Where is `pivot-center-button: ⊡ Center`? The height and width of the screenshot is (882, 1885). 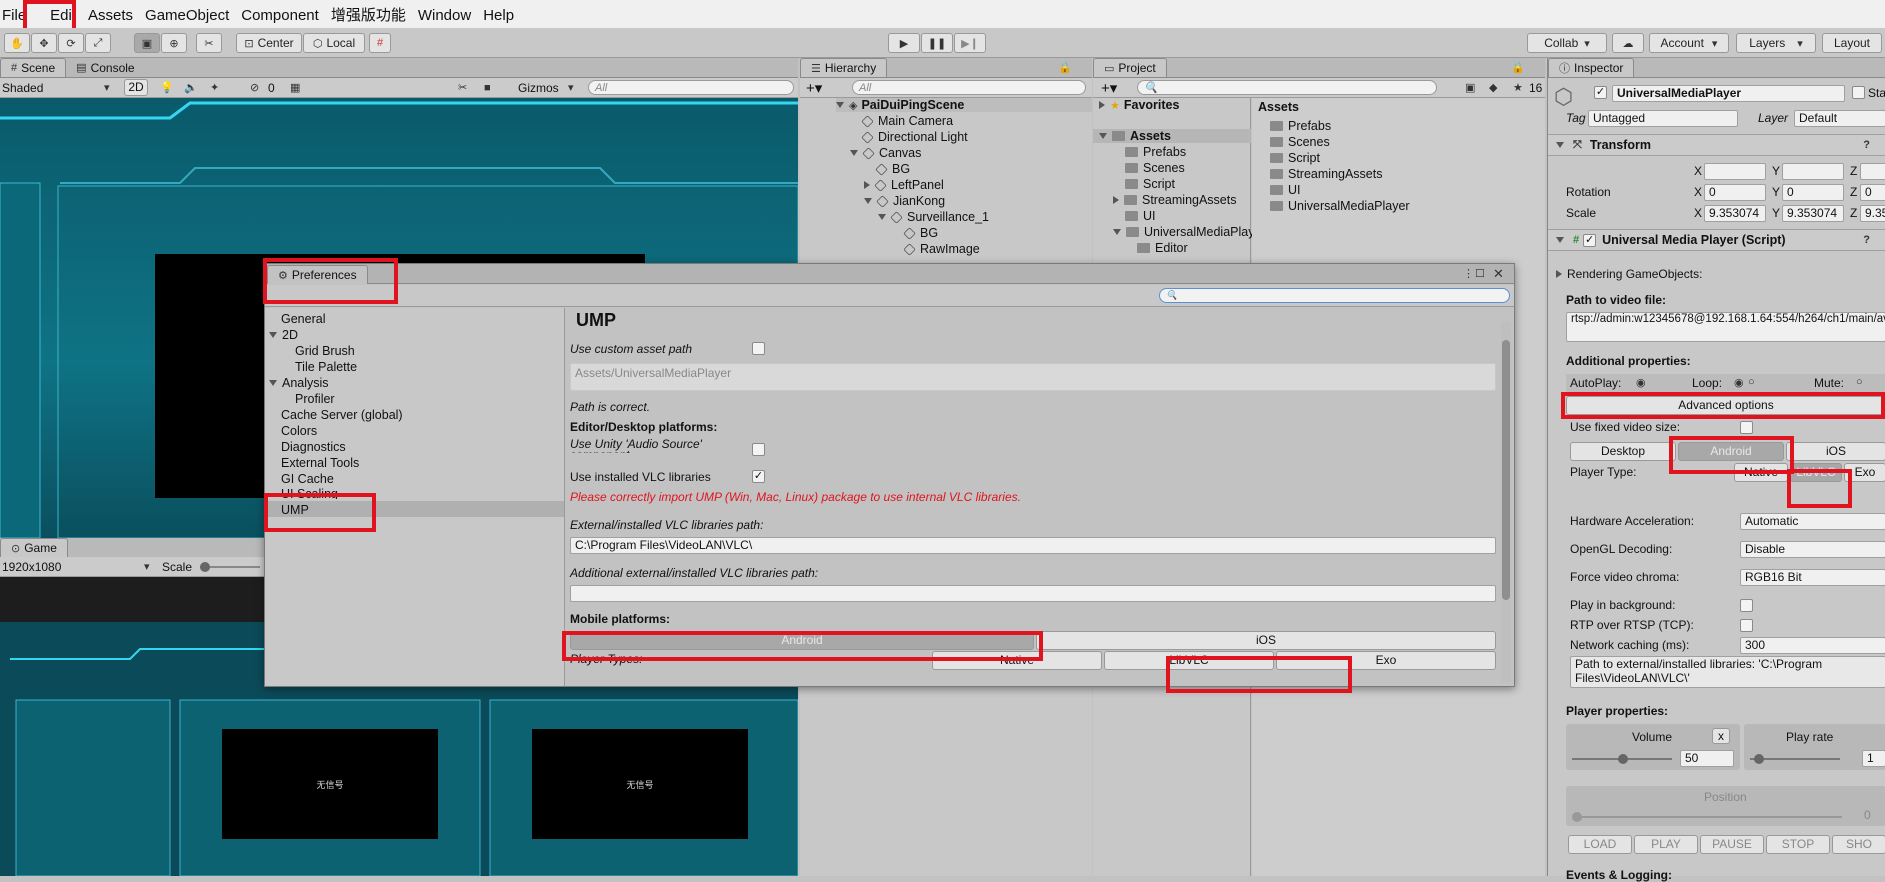 pivot-center-button: ⊡ Center is located at coordinates (269, 43).